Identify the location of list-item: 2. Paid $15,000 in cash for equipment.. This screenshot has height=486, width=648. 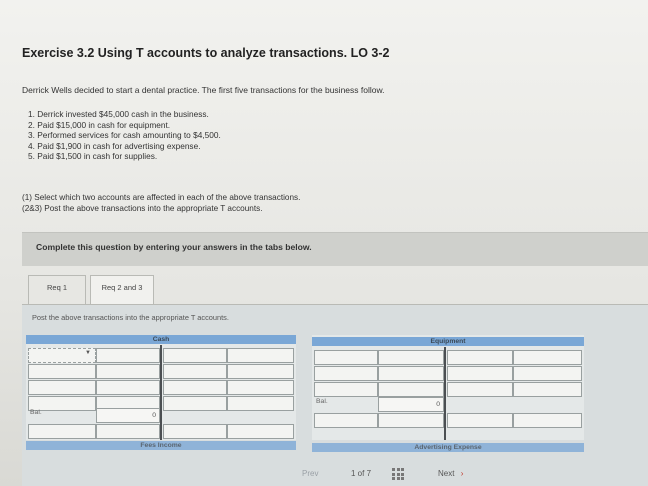
(99, 124).